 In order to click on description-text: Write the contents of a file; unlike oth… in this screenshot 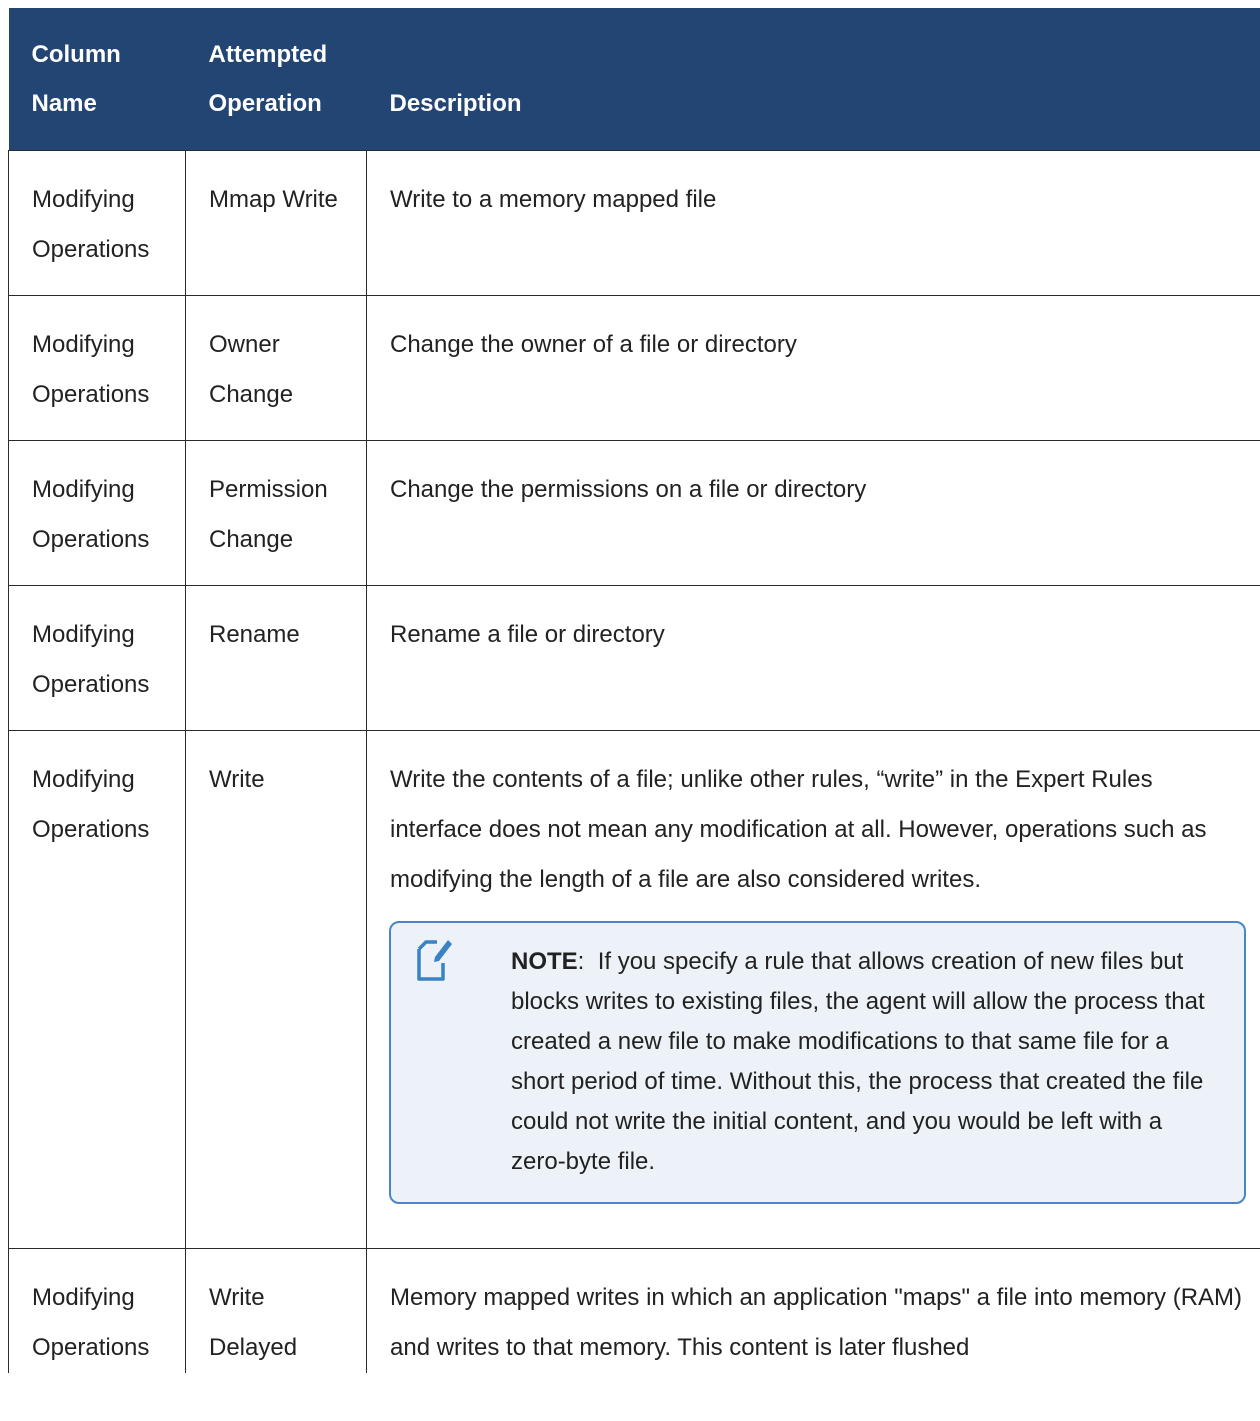, I will do `click(798, 829)`.